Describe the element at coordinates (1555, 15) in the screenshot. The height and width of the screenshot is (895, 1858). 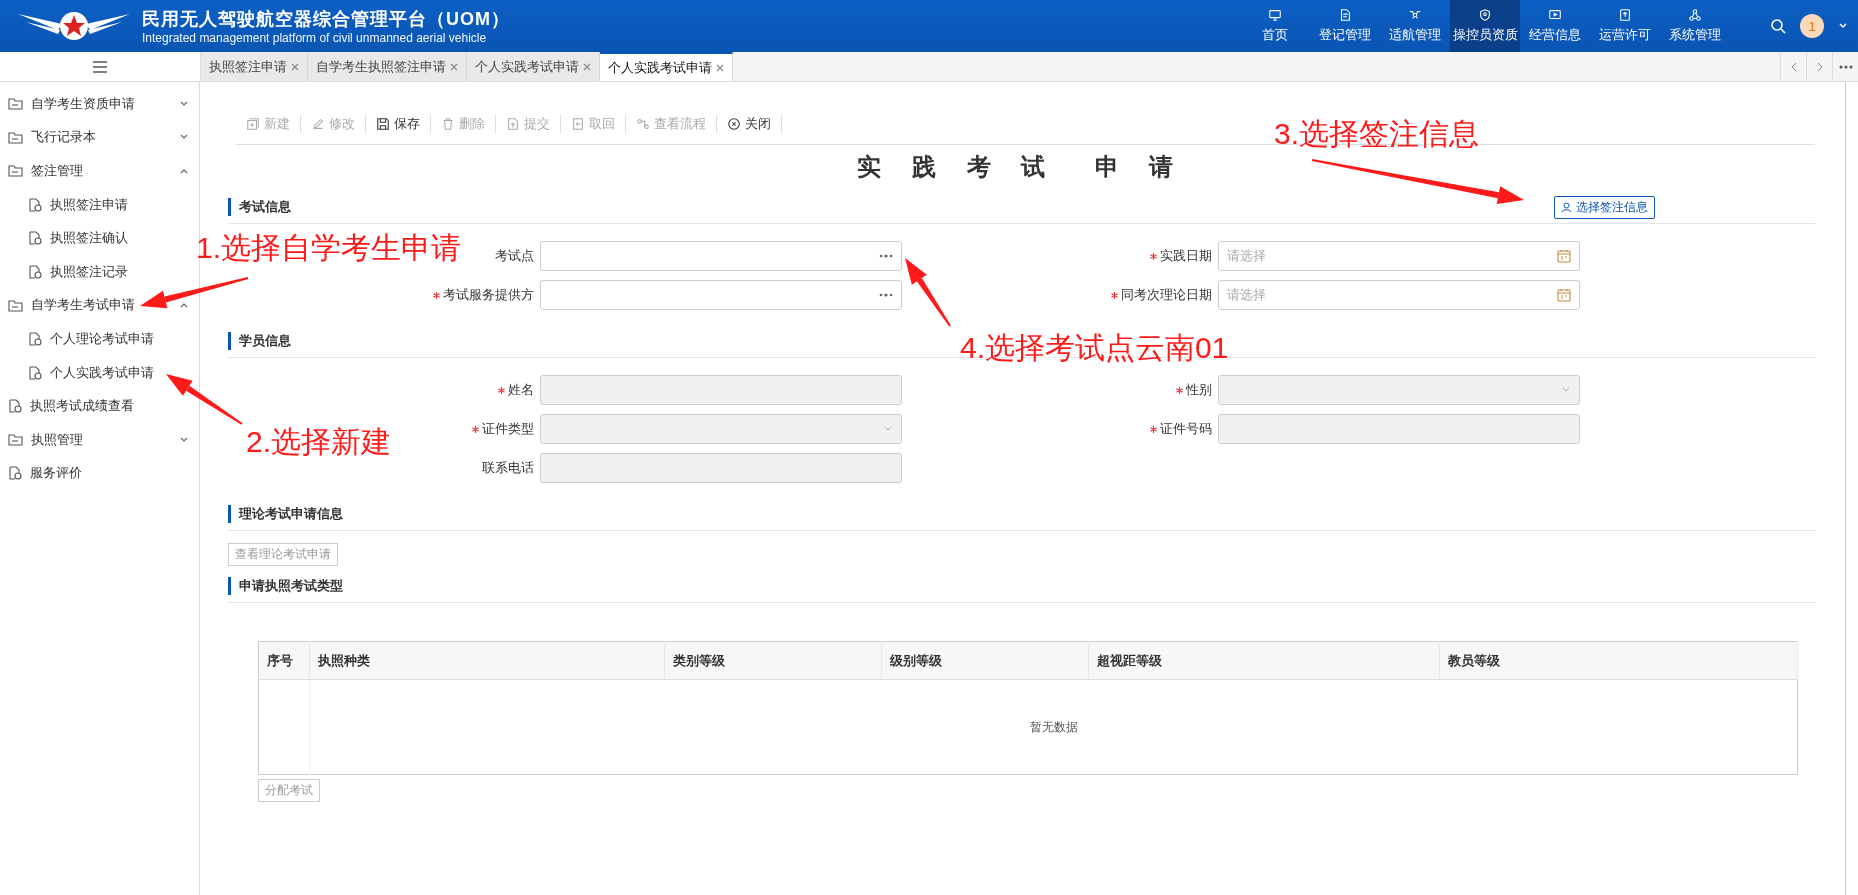
I see `screen-icon` at that location.